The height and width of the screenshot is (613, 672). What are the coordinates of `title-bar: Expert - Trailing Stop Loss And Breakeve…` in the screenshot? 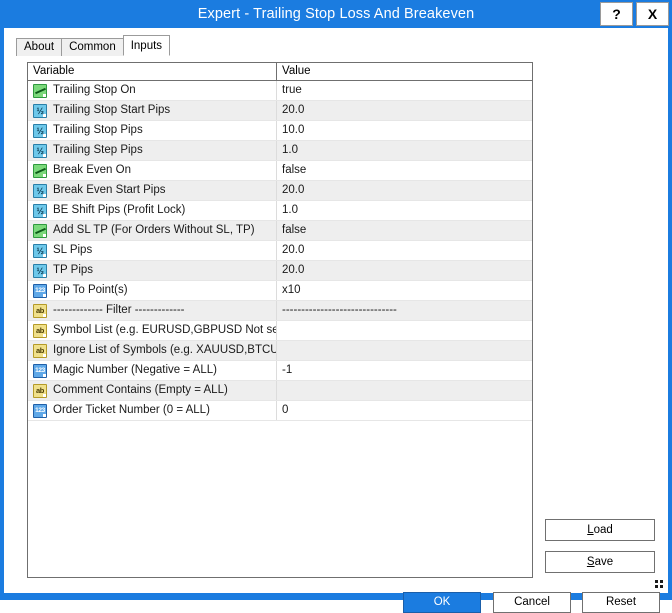 It's located at (336, 14).